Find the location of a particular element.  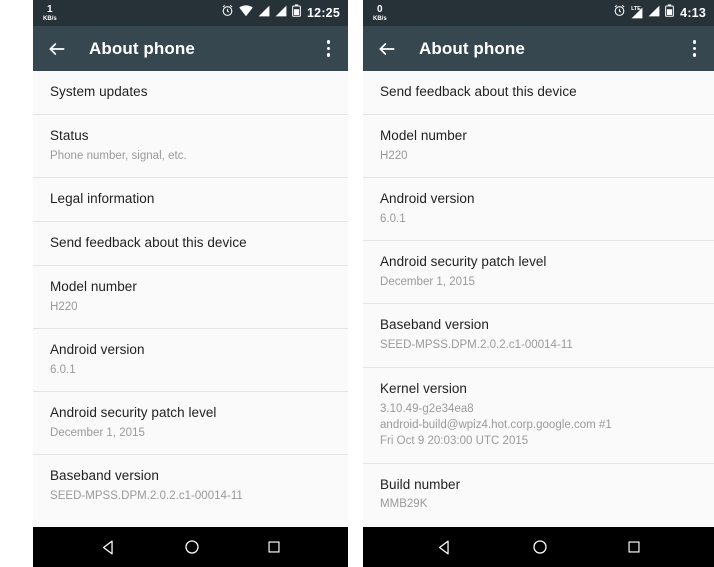

list-item-title: Kernel version is located at coordinates (423, 388).